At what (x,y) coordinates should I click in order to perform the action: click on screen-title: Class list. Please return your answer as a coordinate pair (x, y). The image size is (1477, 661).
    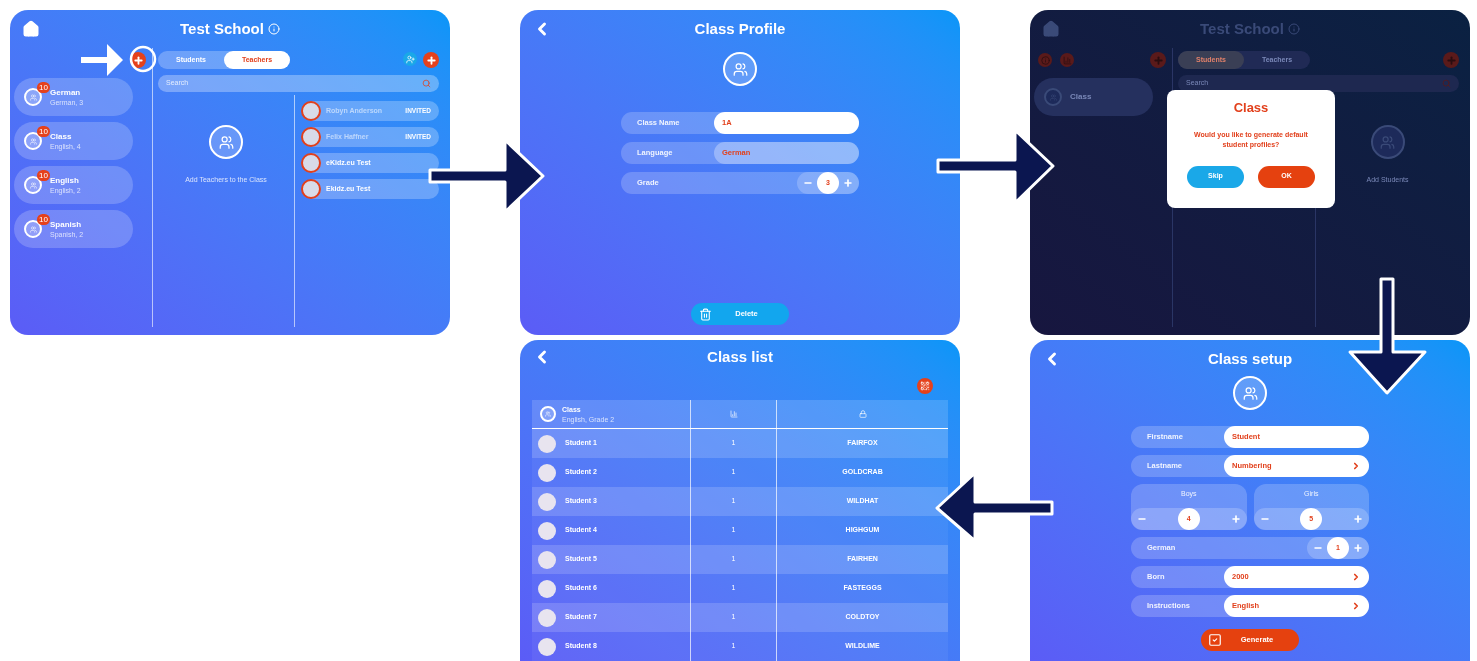
    Looking at the image, I should click on (740, 357).